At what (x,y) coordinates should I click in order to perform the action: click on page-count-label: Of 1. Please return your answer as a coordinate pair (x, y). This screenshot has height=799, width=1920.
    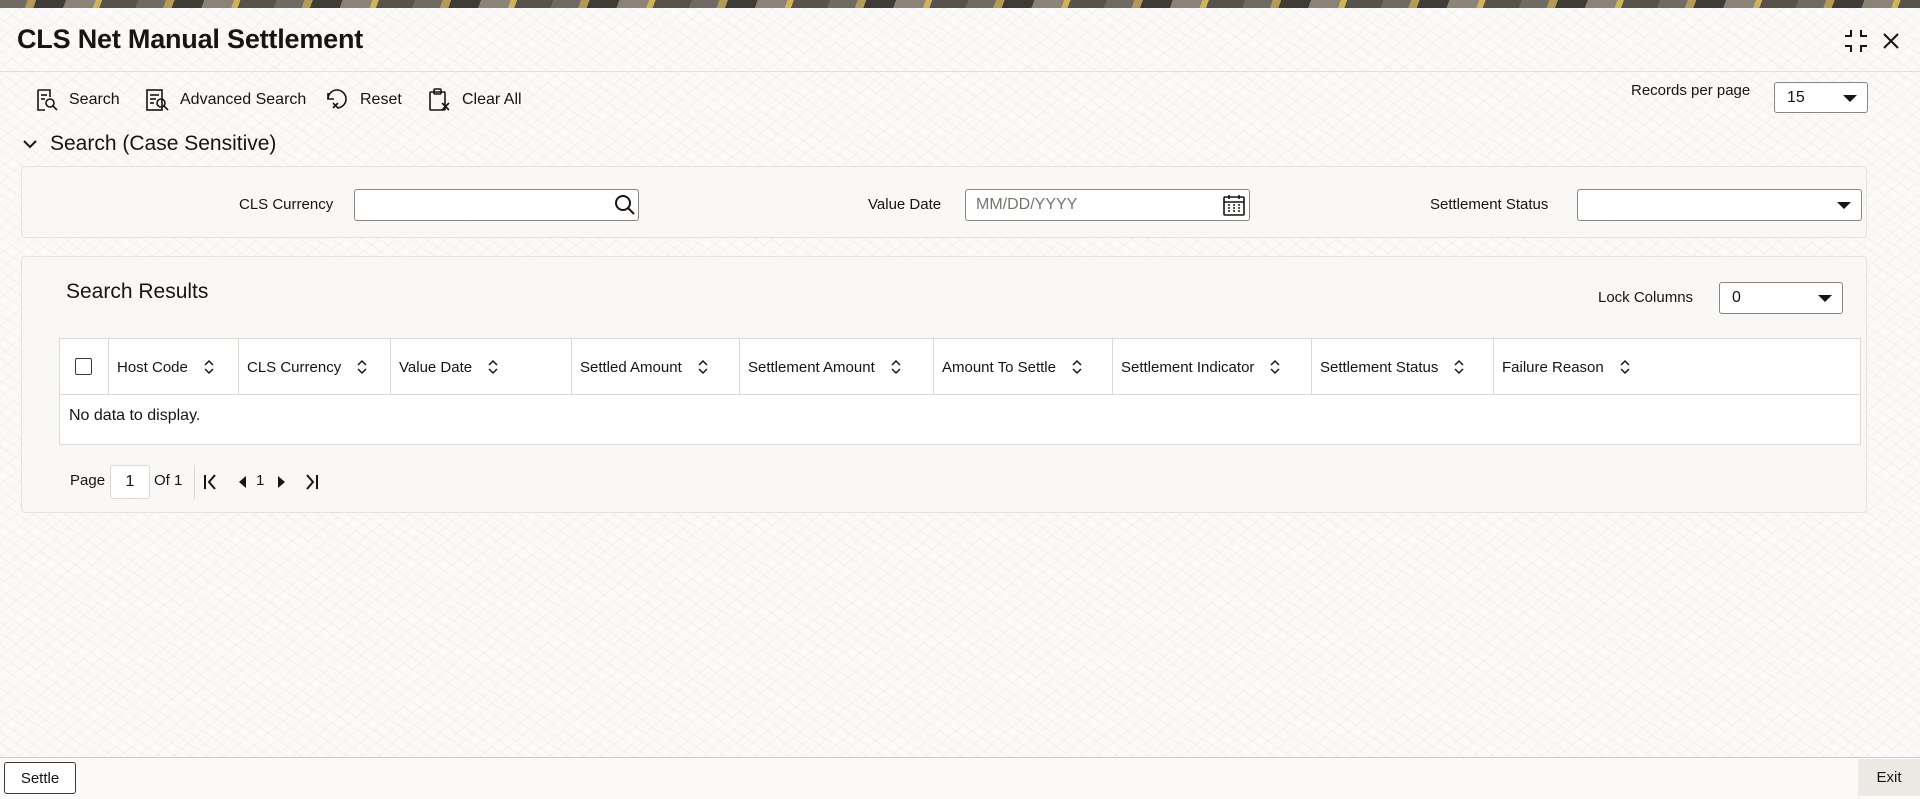
    Looking at the image, I should click on (168, 480).